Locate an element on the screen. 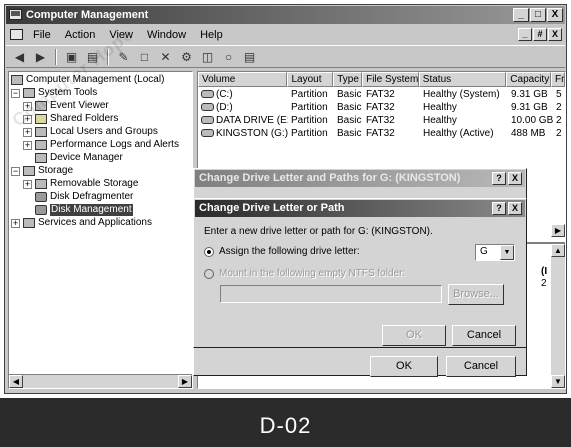 This screenshot has width=571, height=447. scroll-up-icon: ▲ is located at coordinates (558, 250).